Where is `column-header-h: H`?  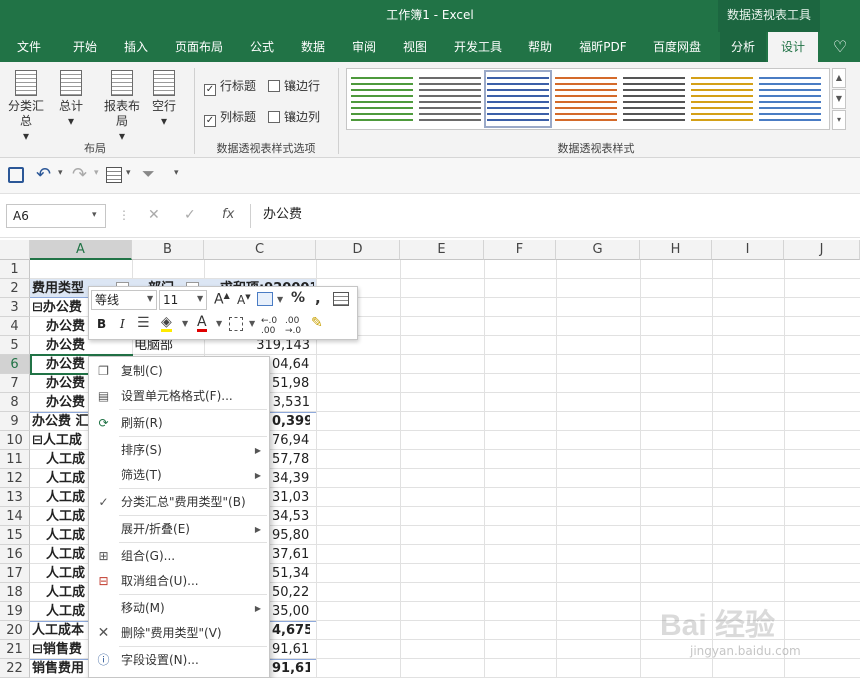
column-header-h: H is located at coordinates (676, 250).